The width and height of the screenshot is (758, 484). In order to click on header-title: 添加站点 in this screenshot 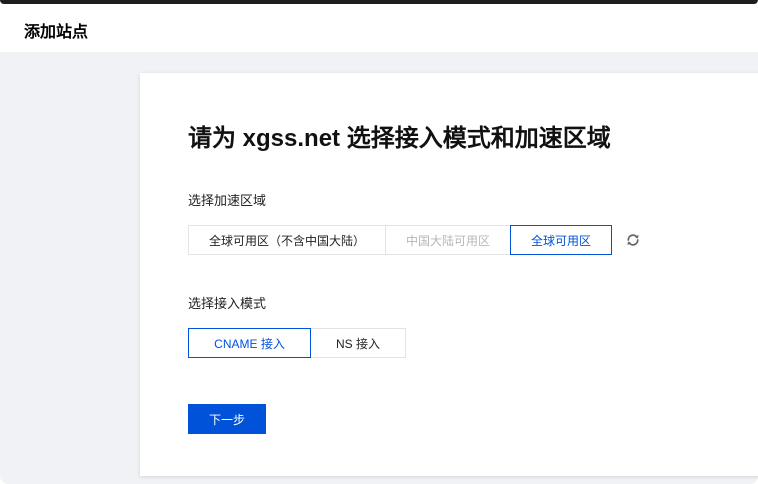, I will do `click(56, 32)`.